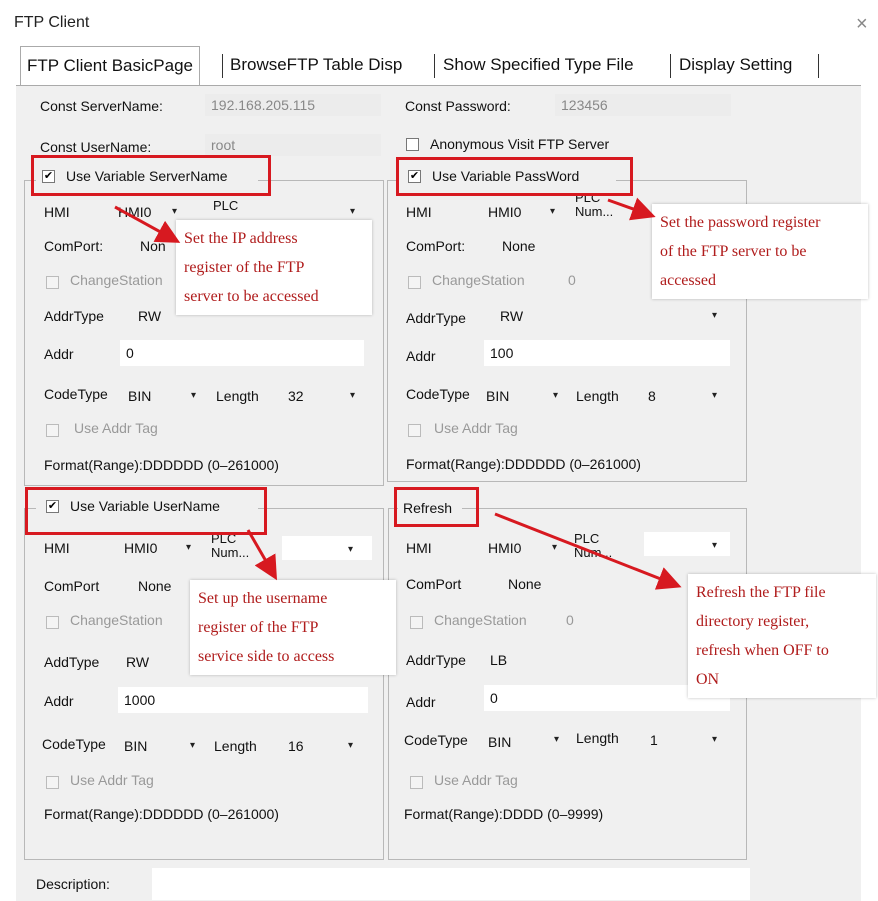  I want to click on arrow-servername, so click(147, 224).